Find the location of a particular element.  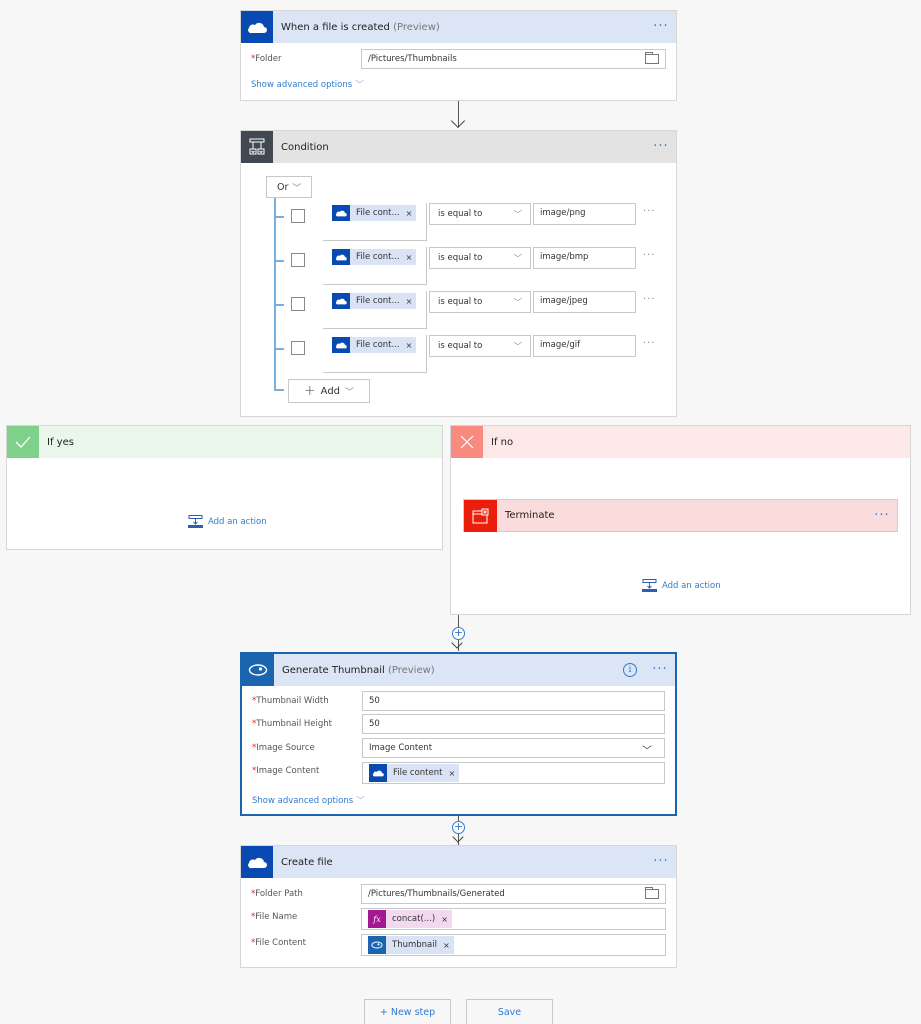

label-text: Thumbnail Width is located at coordinates (292, 701).